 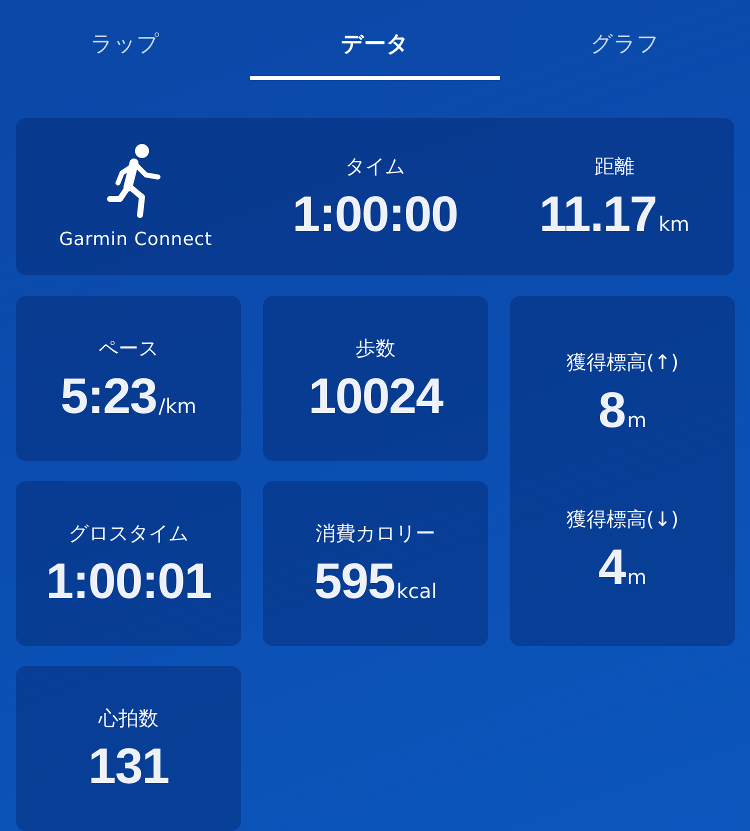 What do you see at coordinates (135, 239) in the screenshot?
I see `source-label: Garmin Connect` at bounding box center [135, 239].